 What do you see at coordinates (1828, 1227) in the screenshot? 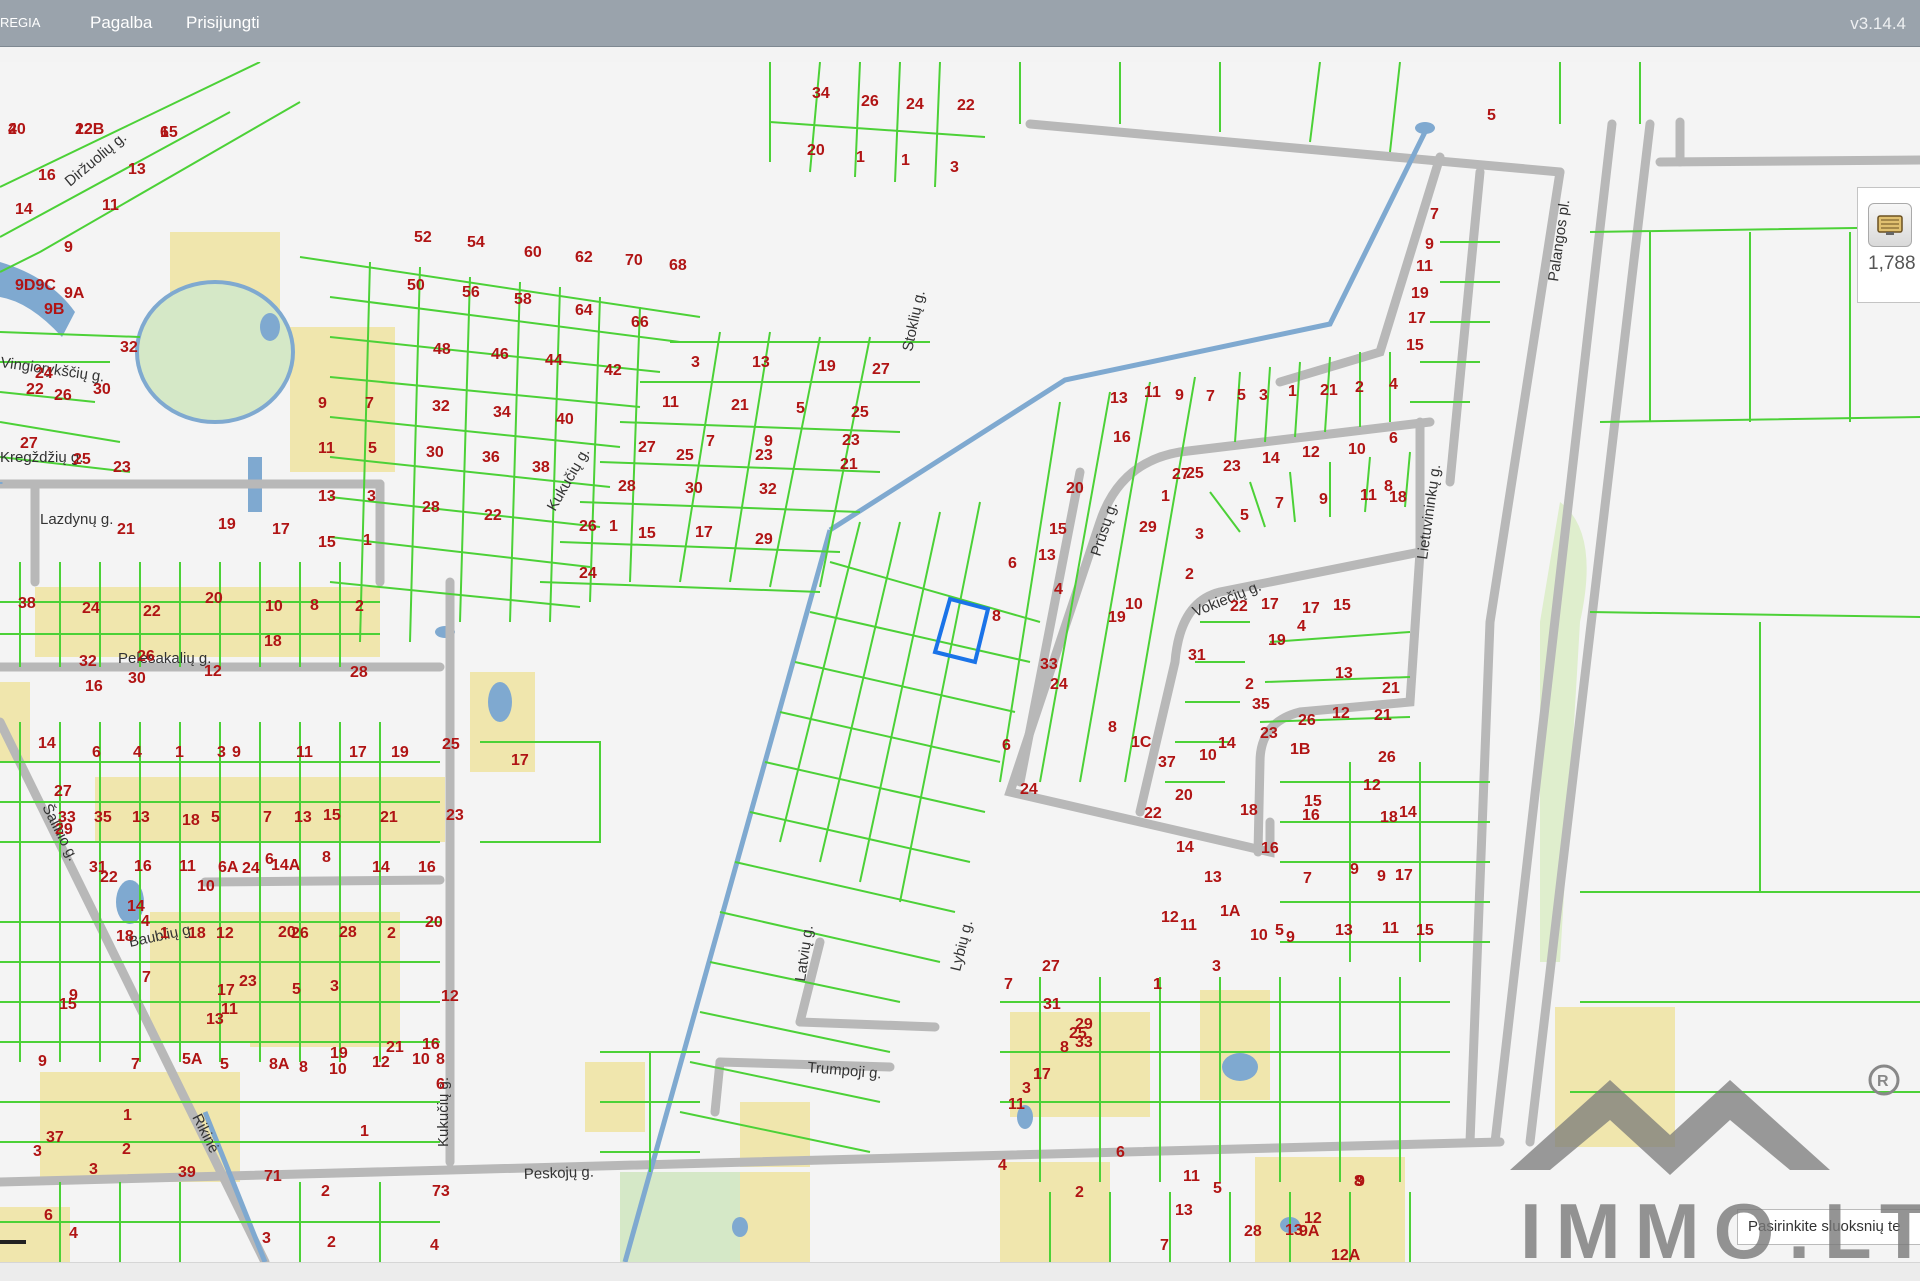
I see `layer-select: Pasirinkite sluoksnių te` at bounding box center [1828, 1227].